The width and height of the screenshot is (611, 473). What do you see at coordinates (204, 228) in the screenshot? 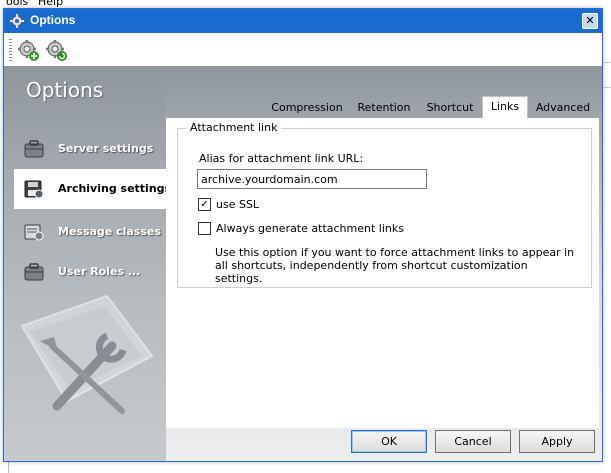
I see `always-generate-checkbox` at bounding box center [204, 228].